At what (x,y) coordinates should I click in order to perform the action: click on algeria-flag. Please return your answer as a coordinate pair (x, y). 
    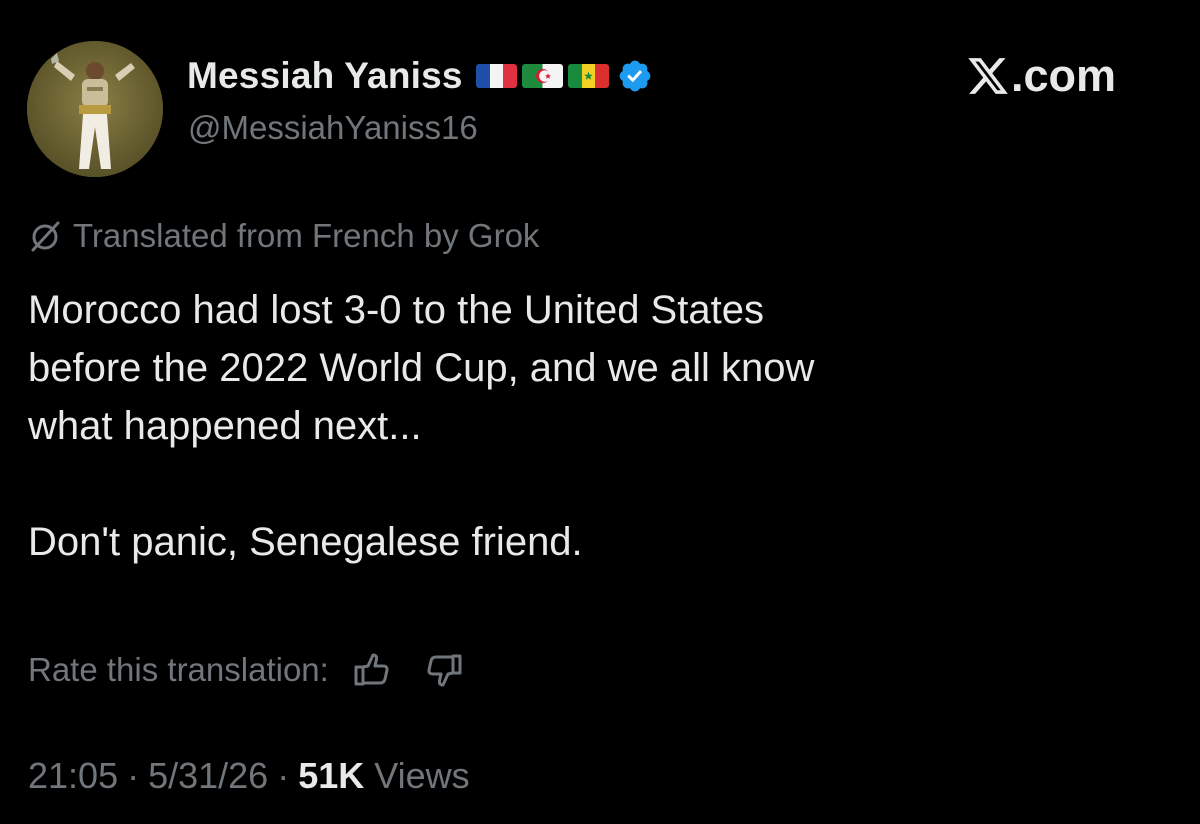
    Looking at the image, I should click on (542, 76).